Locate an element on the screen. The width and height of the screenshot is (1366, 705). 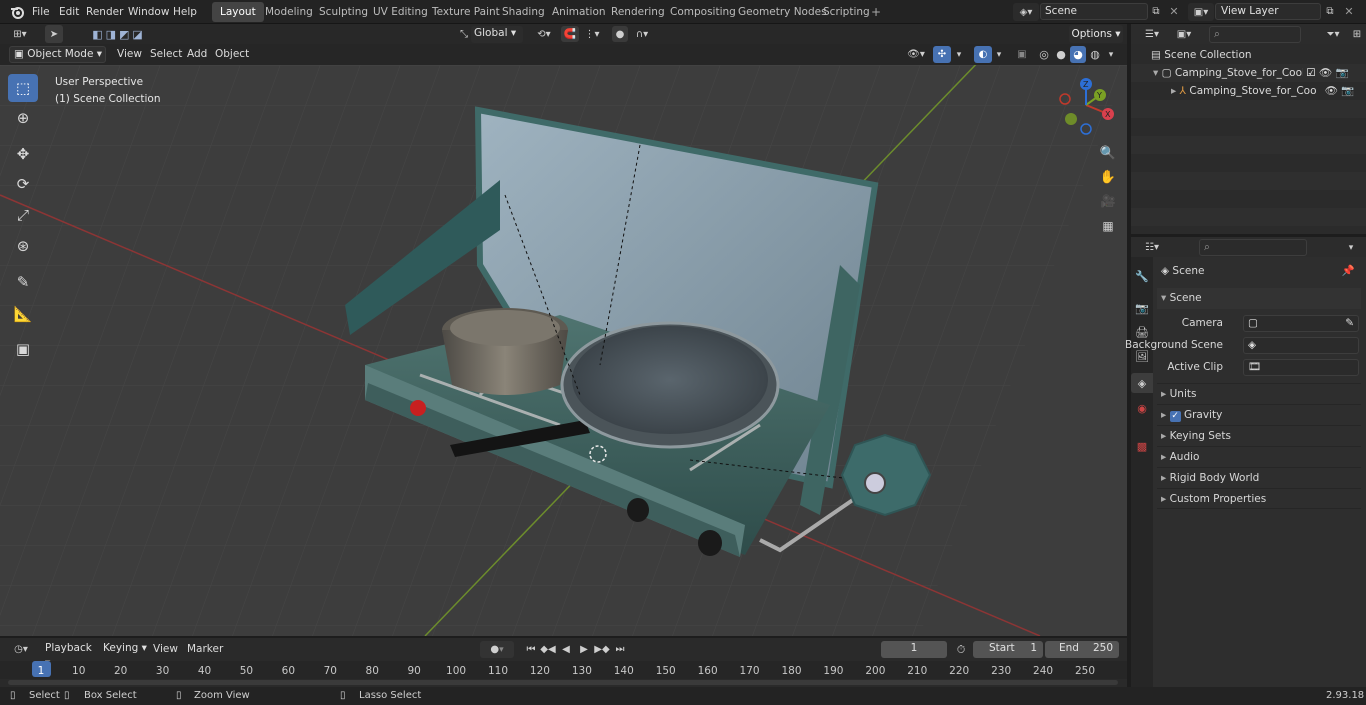
cursor-tool-icon: ⊕ is located at coordinates (23, 118).